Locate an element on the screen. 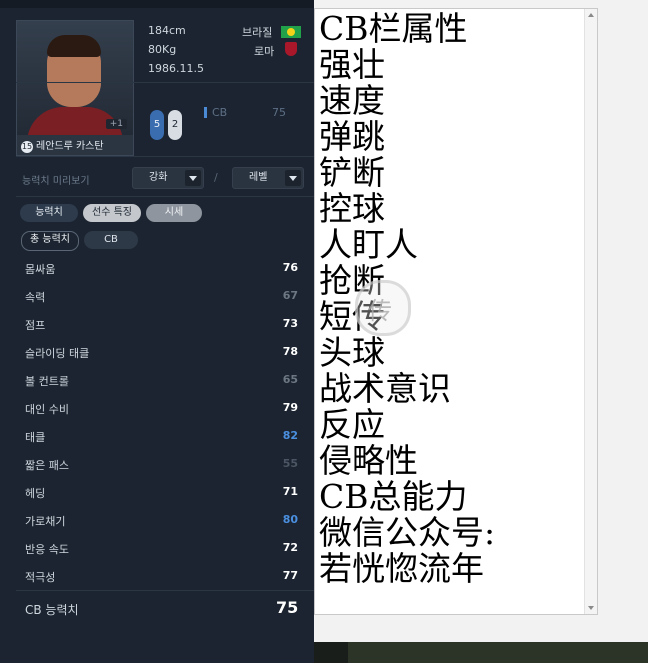 This screenshot has height=663, width=648. document-line: 战术意识 is located at coordinates (385, 388).